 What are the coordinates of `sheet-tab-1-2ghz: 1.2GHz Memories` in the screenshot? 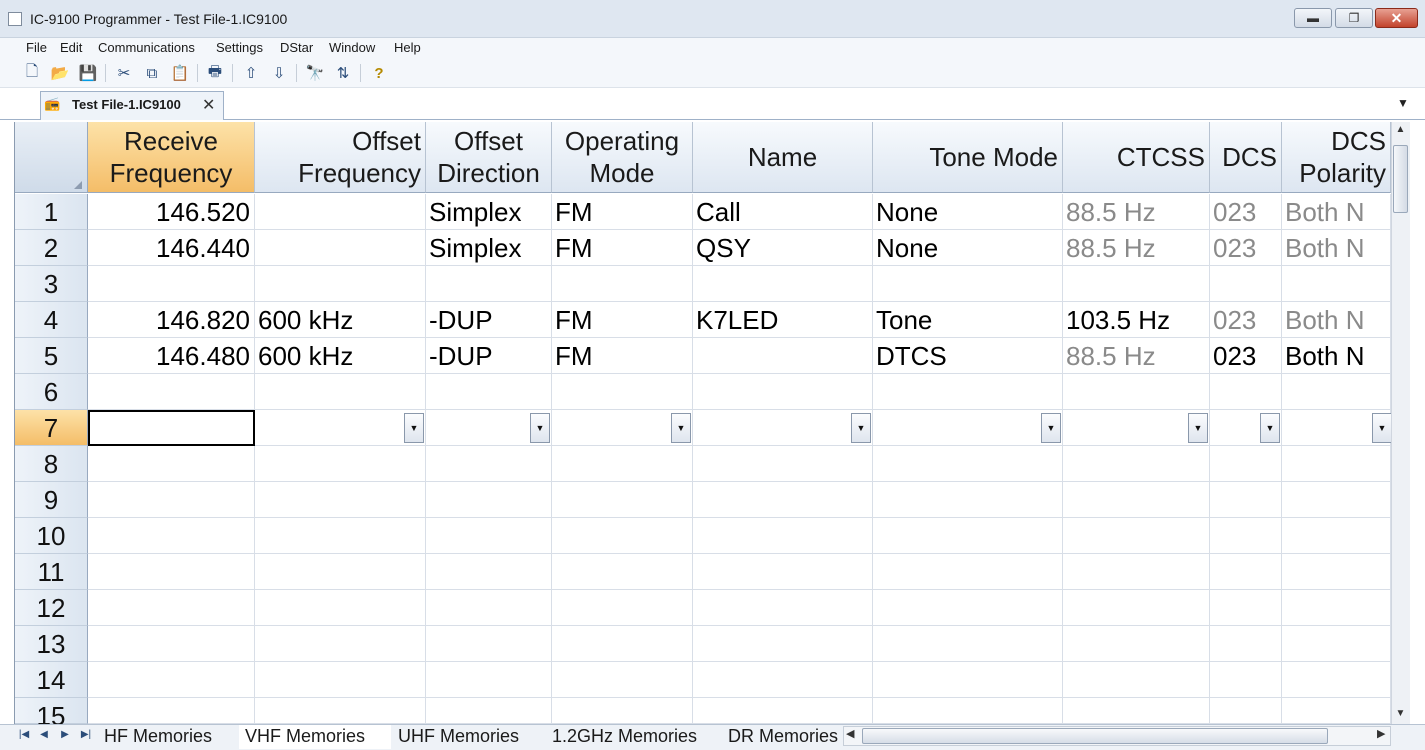 It's located at (633, 737).